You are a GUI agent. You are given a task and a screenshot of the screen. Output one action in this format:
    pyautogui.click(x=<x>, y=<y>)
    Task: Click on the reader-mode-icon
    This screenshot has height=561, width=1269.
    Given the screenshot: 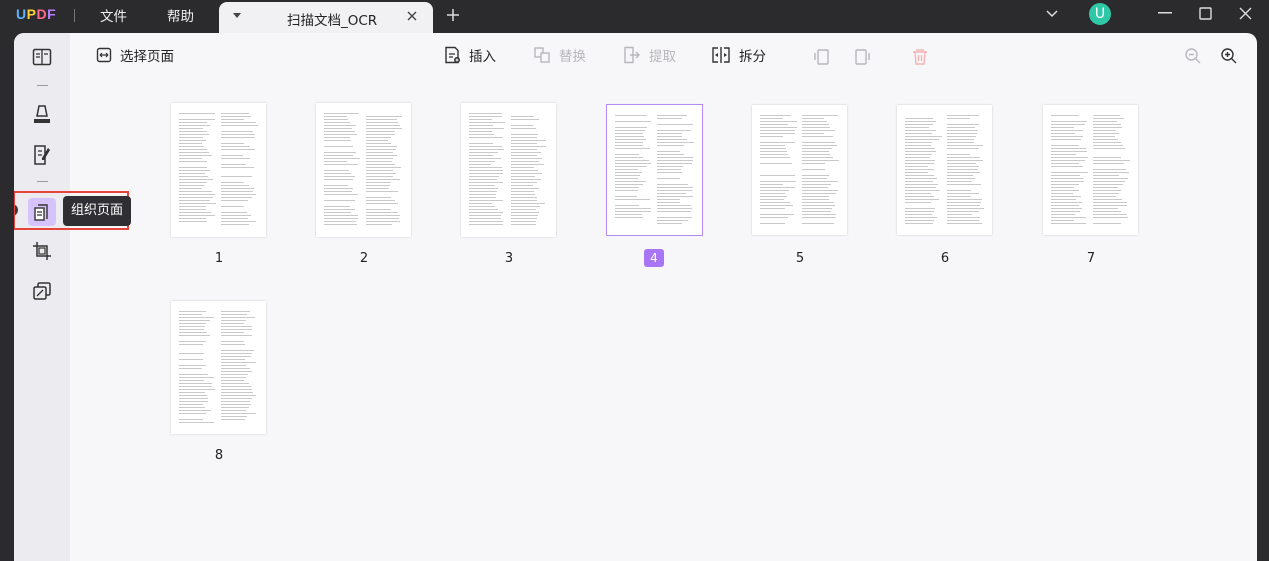 What is the action you would take?
    pyautogui.click(x=42, y=57)
    